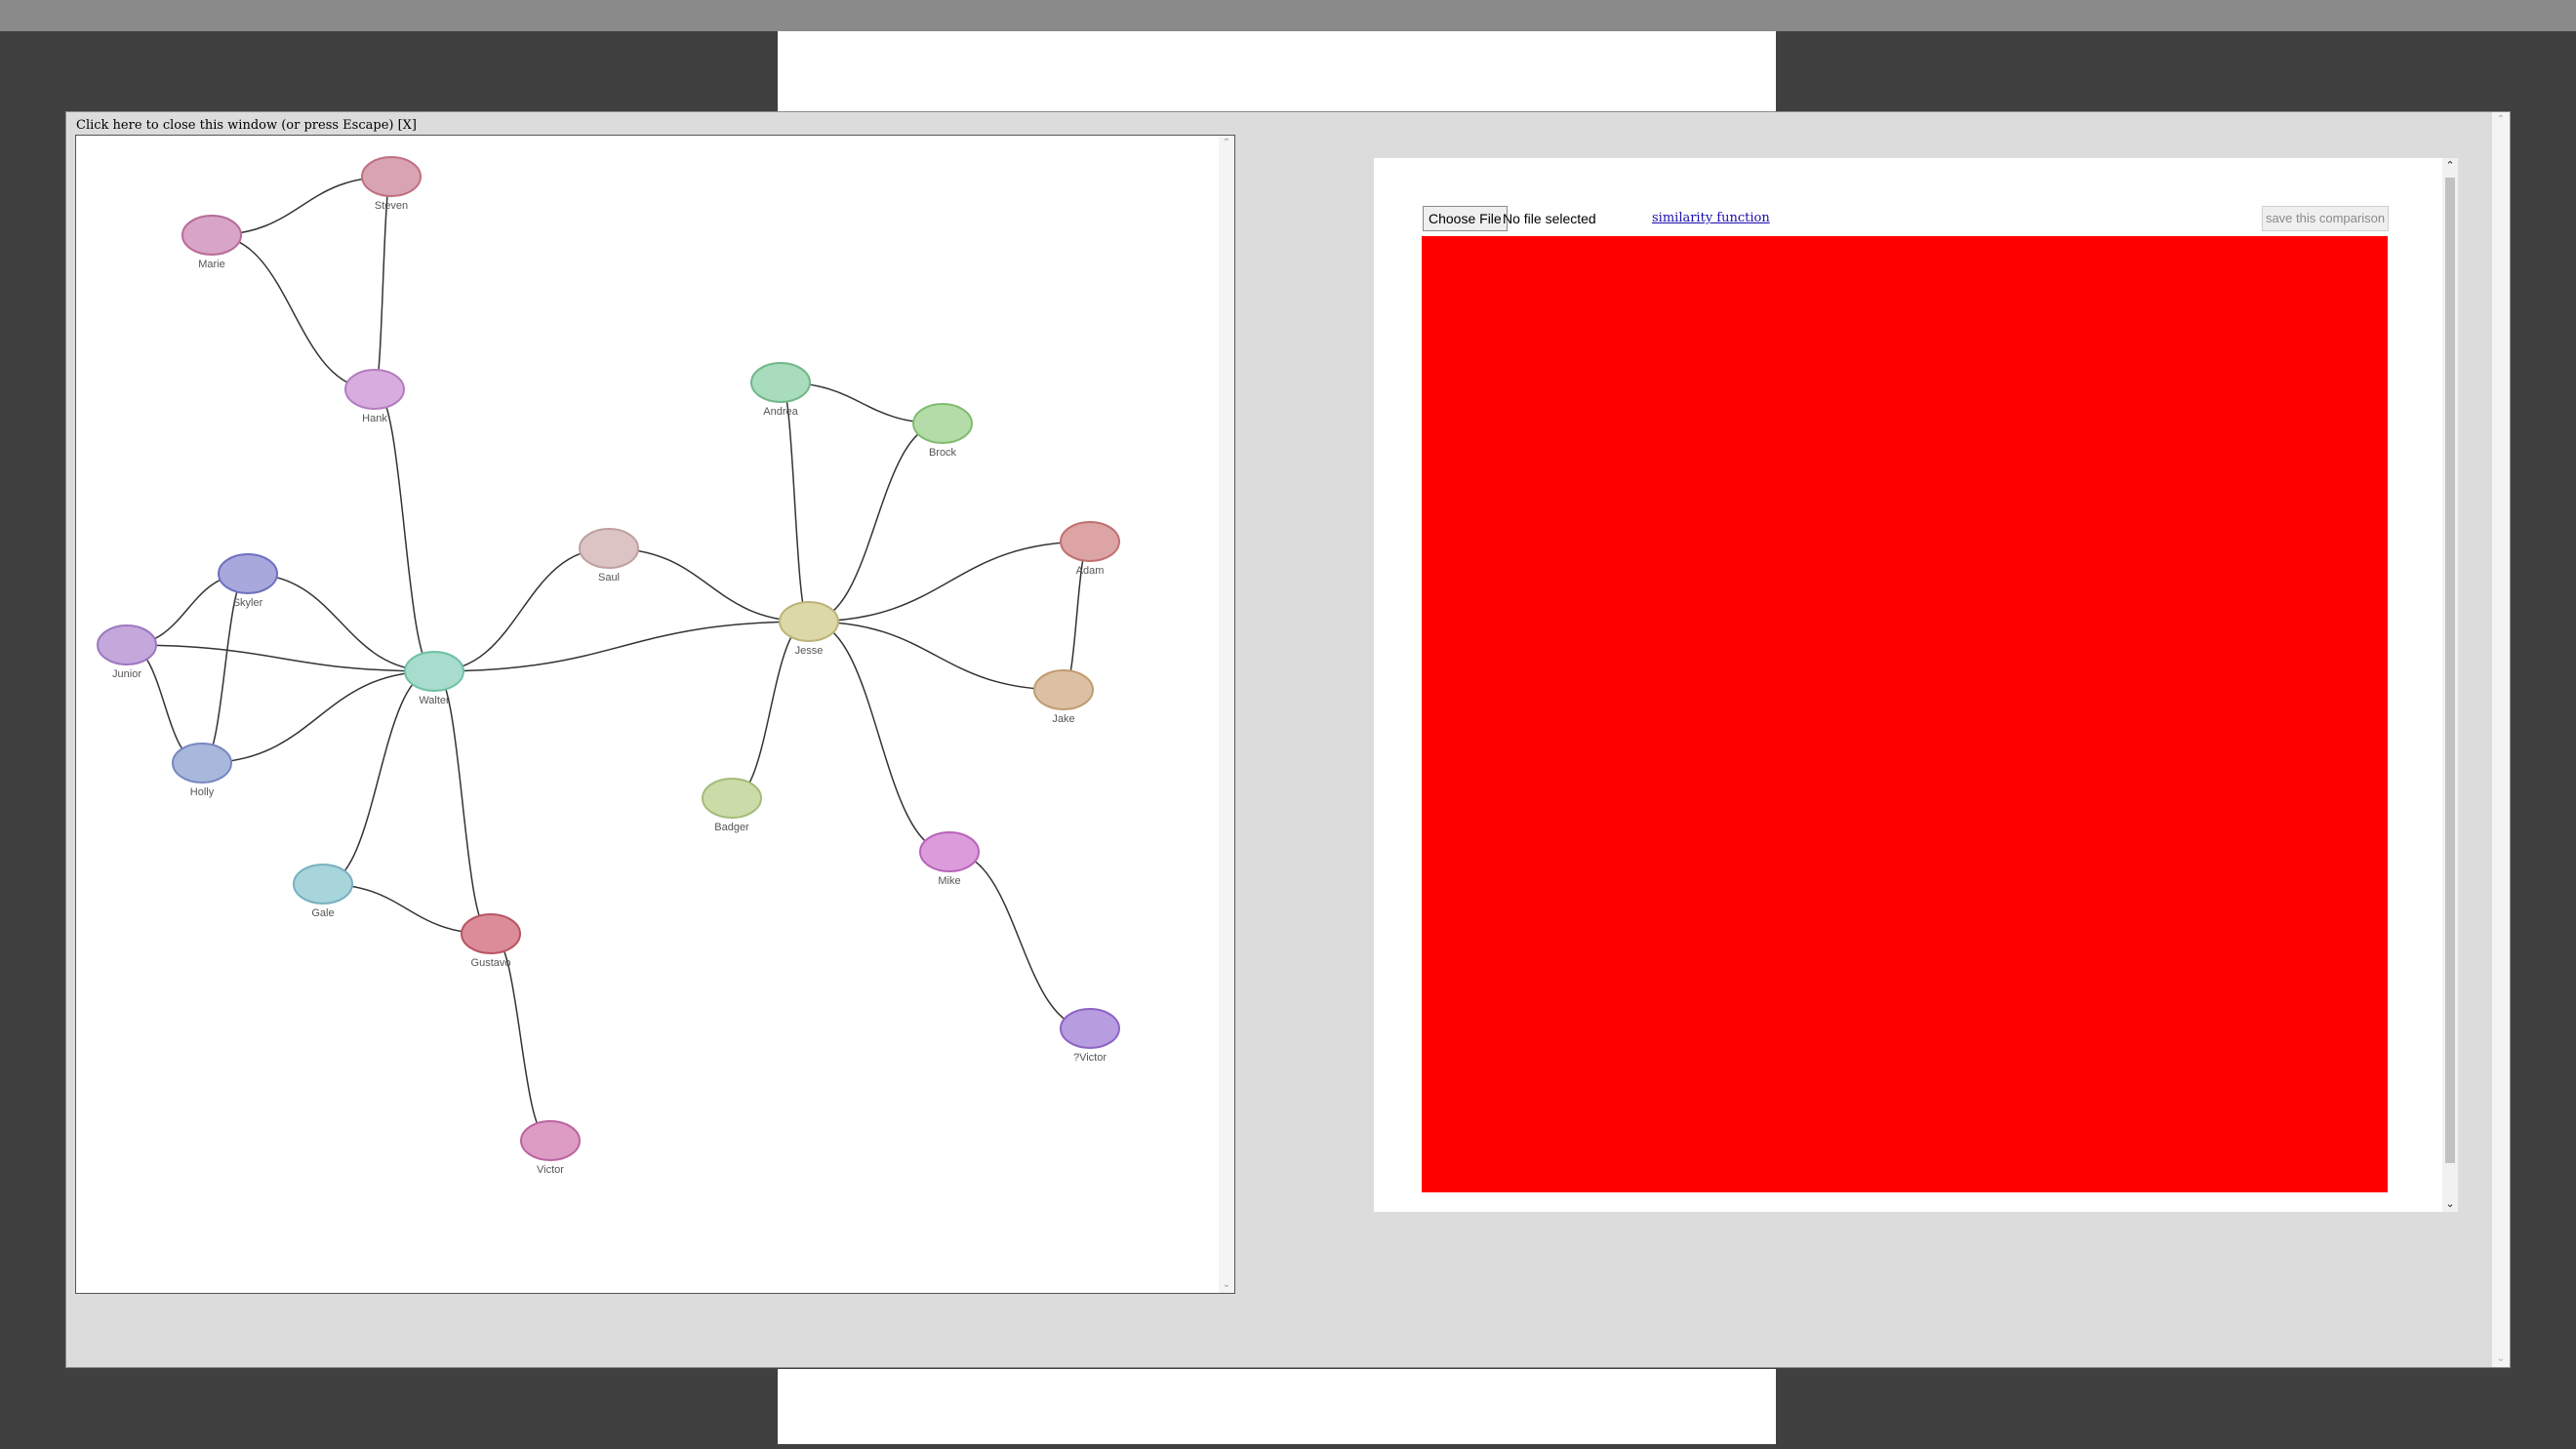 The width and height of the screenshot is (2576, 1449). I want to click on node-badger, so click(732, 798).